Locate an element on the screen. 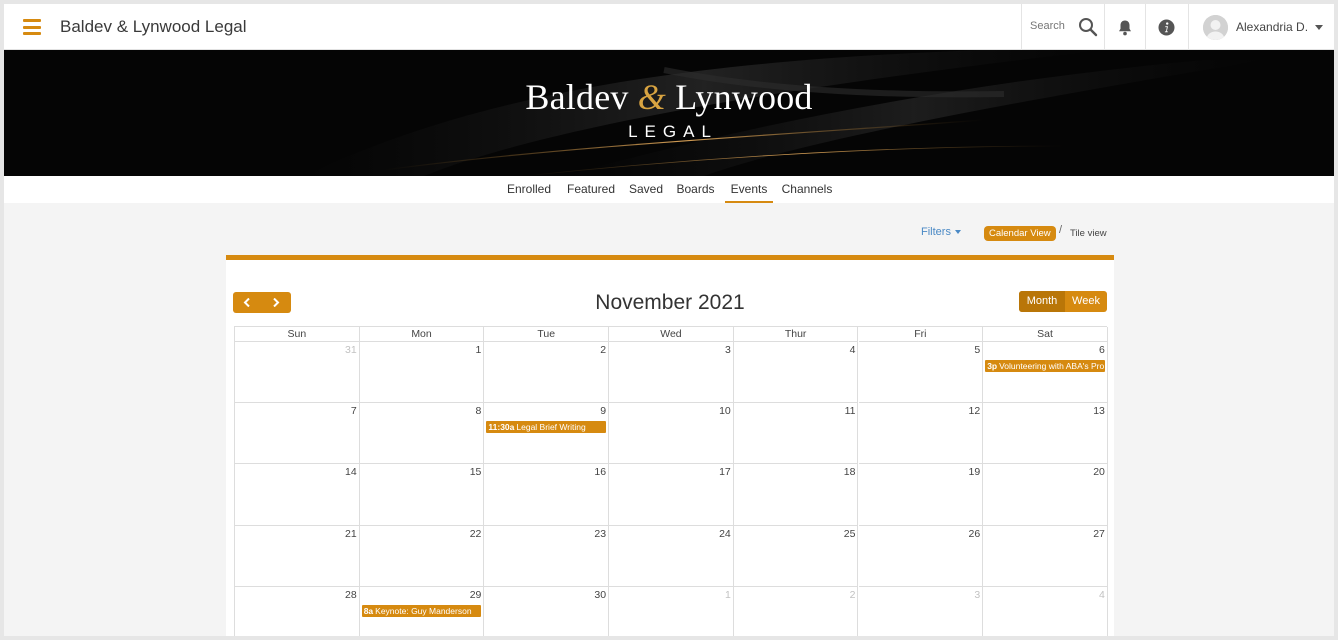  tab-boards: Boards is located at coordinates (695, 189).